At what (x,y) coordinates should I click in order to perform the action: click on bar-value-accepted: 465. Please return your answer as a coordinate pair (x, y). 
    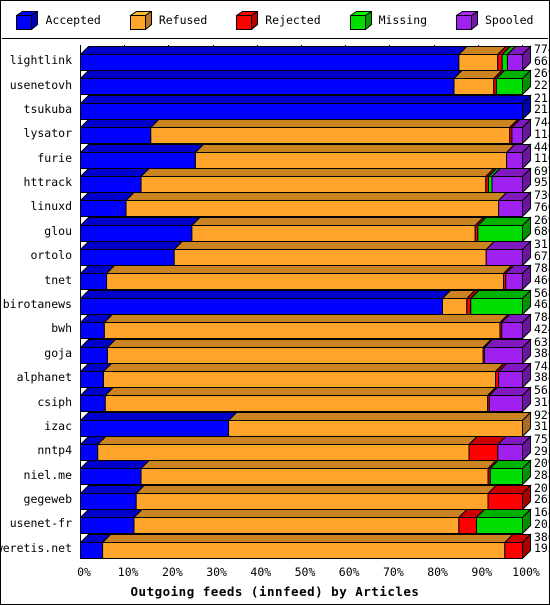
    Looking at the image, I should click on (542, 304).